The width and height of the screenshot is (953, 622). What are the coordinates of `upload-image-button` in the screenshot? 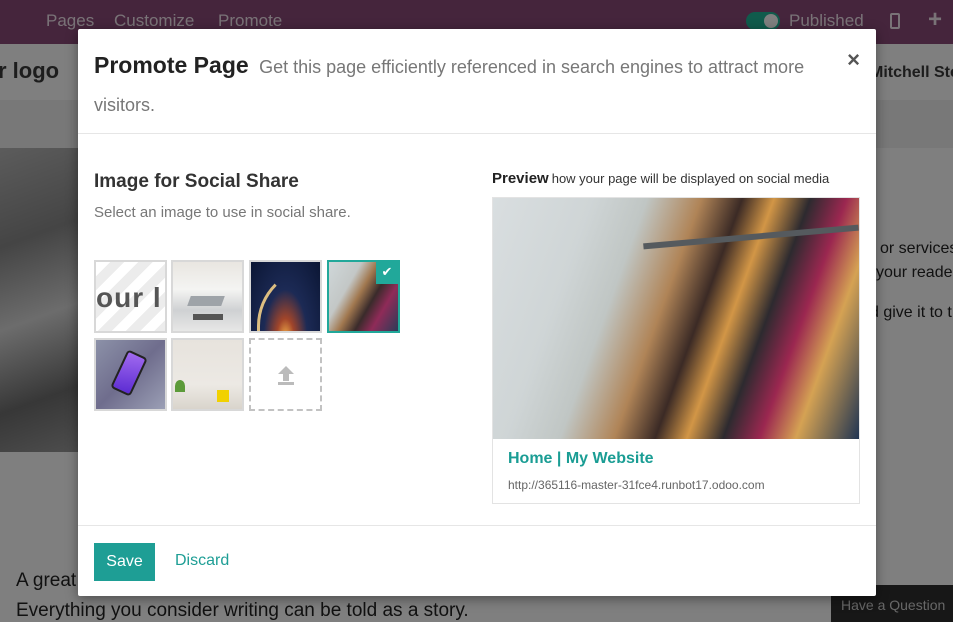 It's located at (285, 374).